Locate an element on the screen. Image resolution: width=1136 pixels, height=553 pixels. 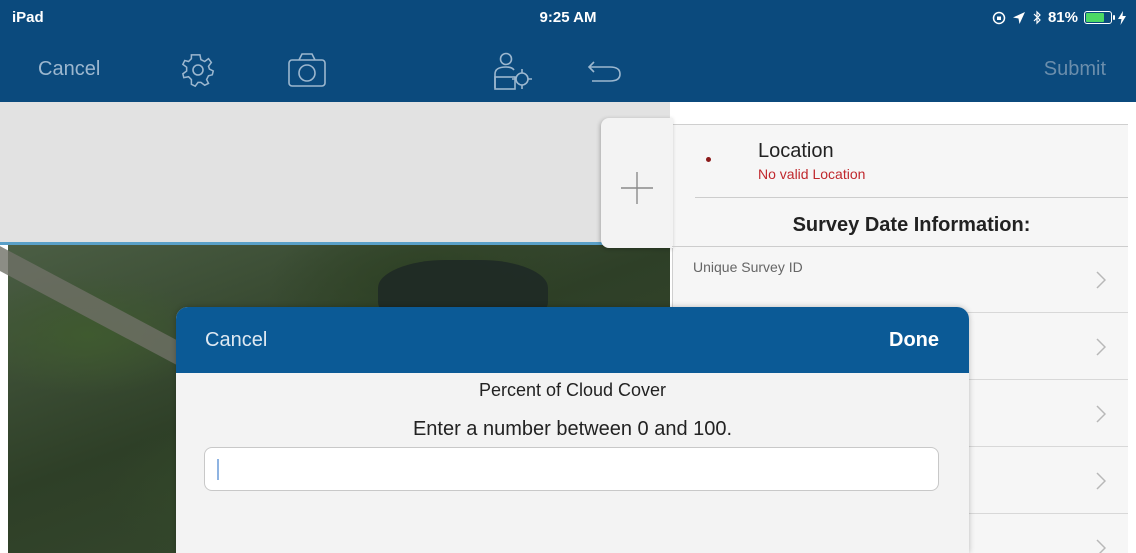
modal-hint: Enter a number between 0 and 100. is located at coordinates (572, 429).